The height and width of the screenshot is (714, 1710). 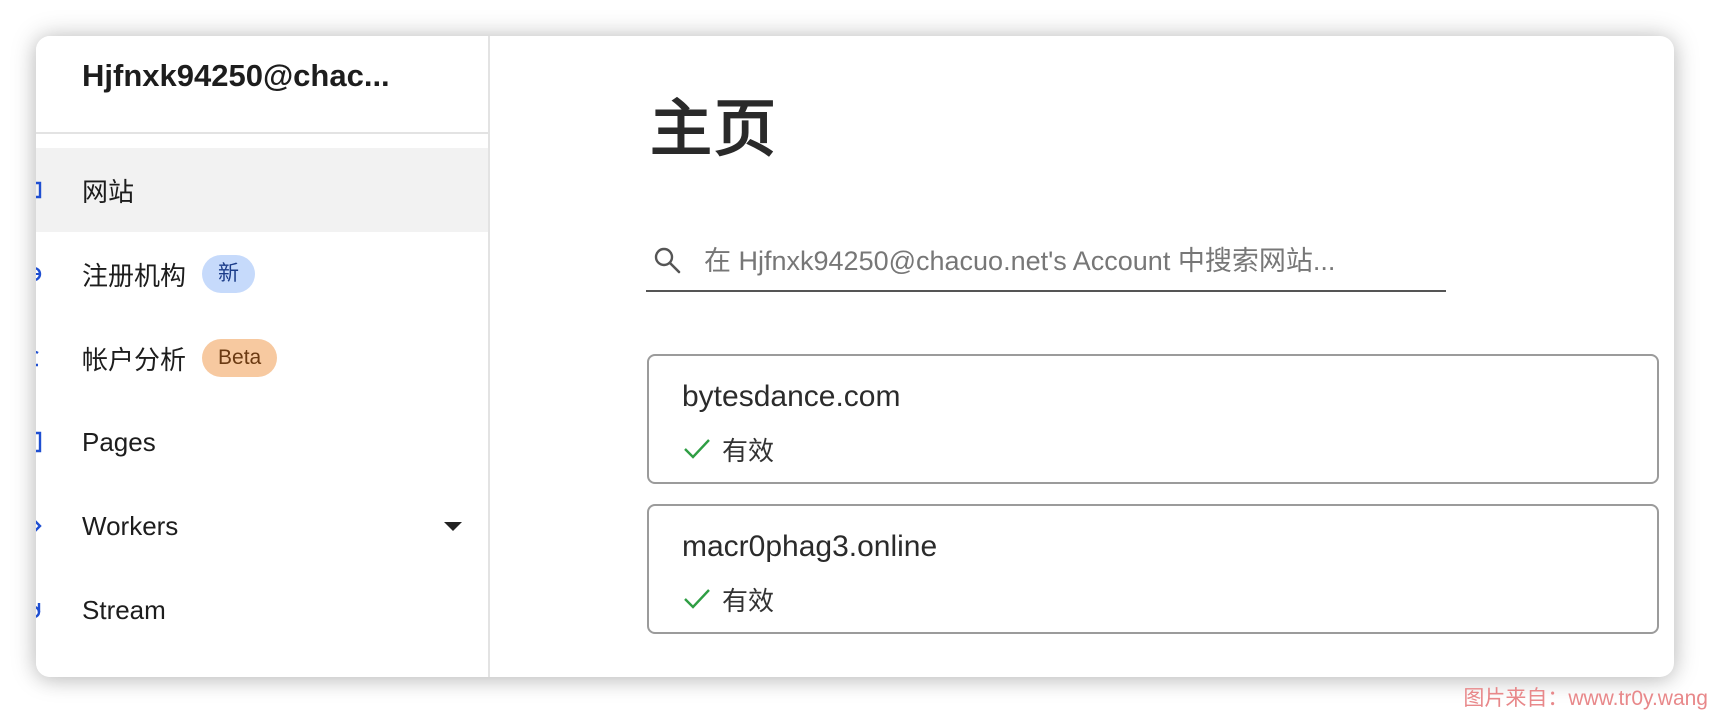 What do you see at coordinates (39, 190) in the screenshot?
I see `globe-icon` at bounding box center [39, 190].